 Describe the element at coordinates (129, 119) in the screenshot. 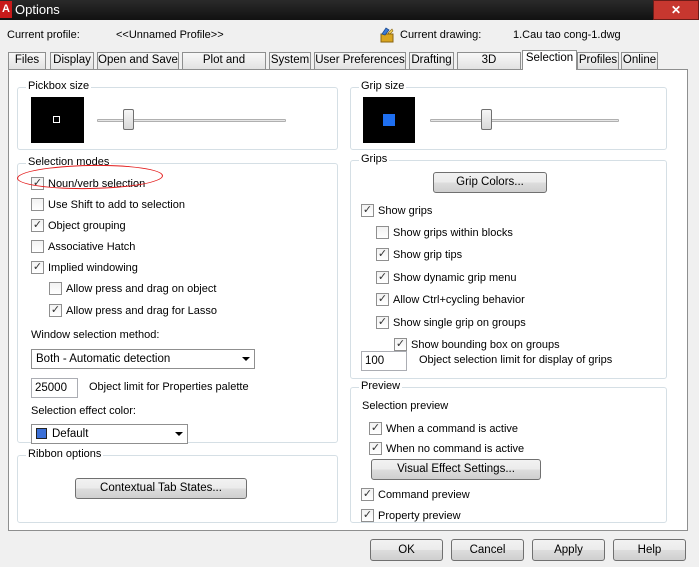

I see `pickbox-slider-thumb` at that location.